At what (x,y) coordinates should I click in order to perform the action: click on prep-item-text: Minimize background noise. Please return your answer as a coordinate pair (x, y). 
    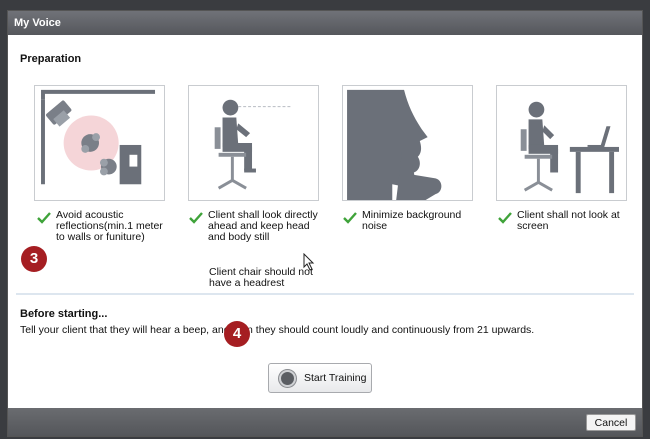
    Looking at the image, I should click on (412, 220).